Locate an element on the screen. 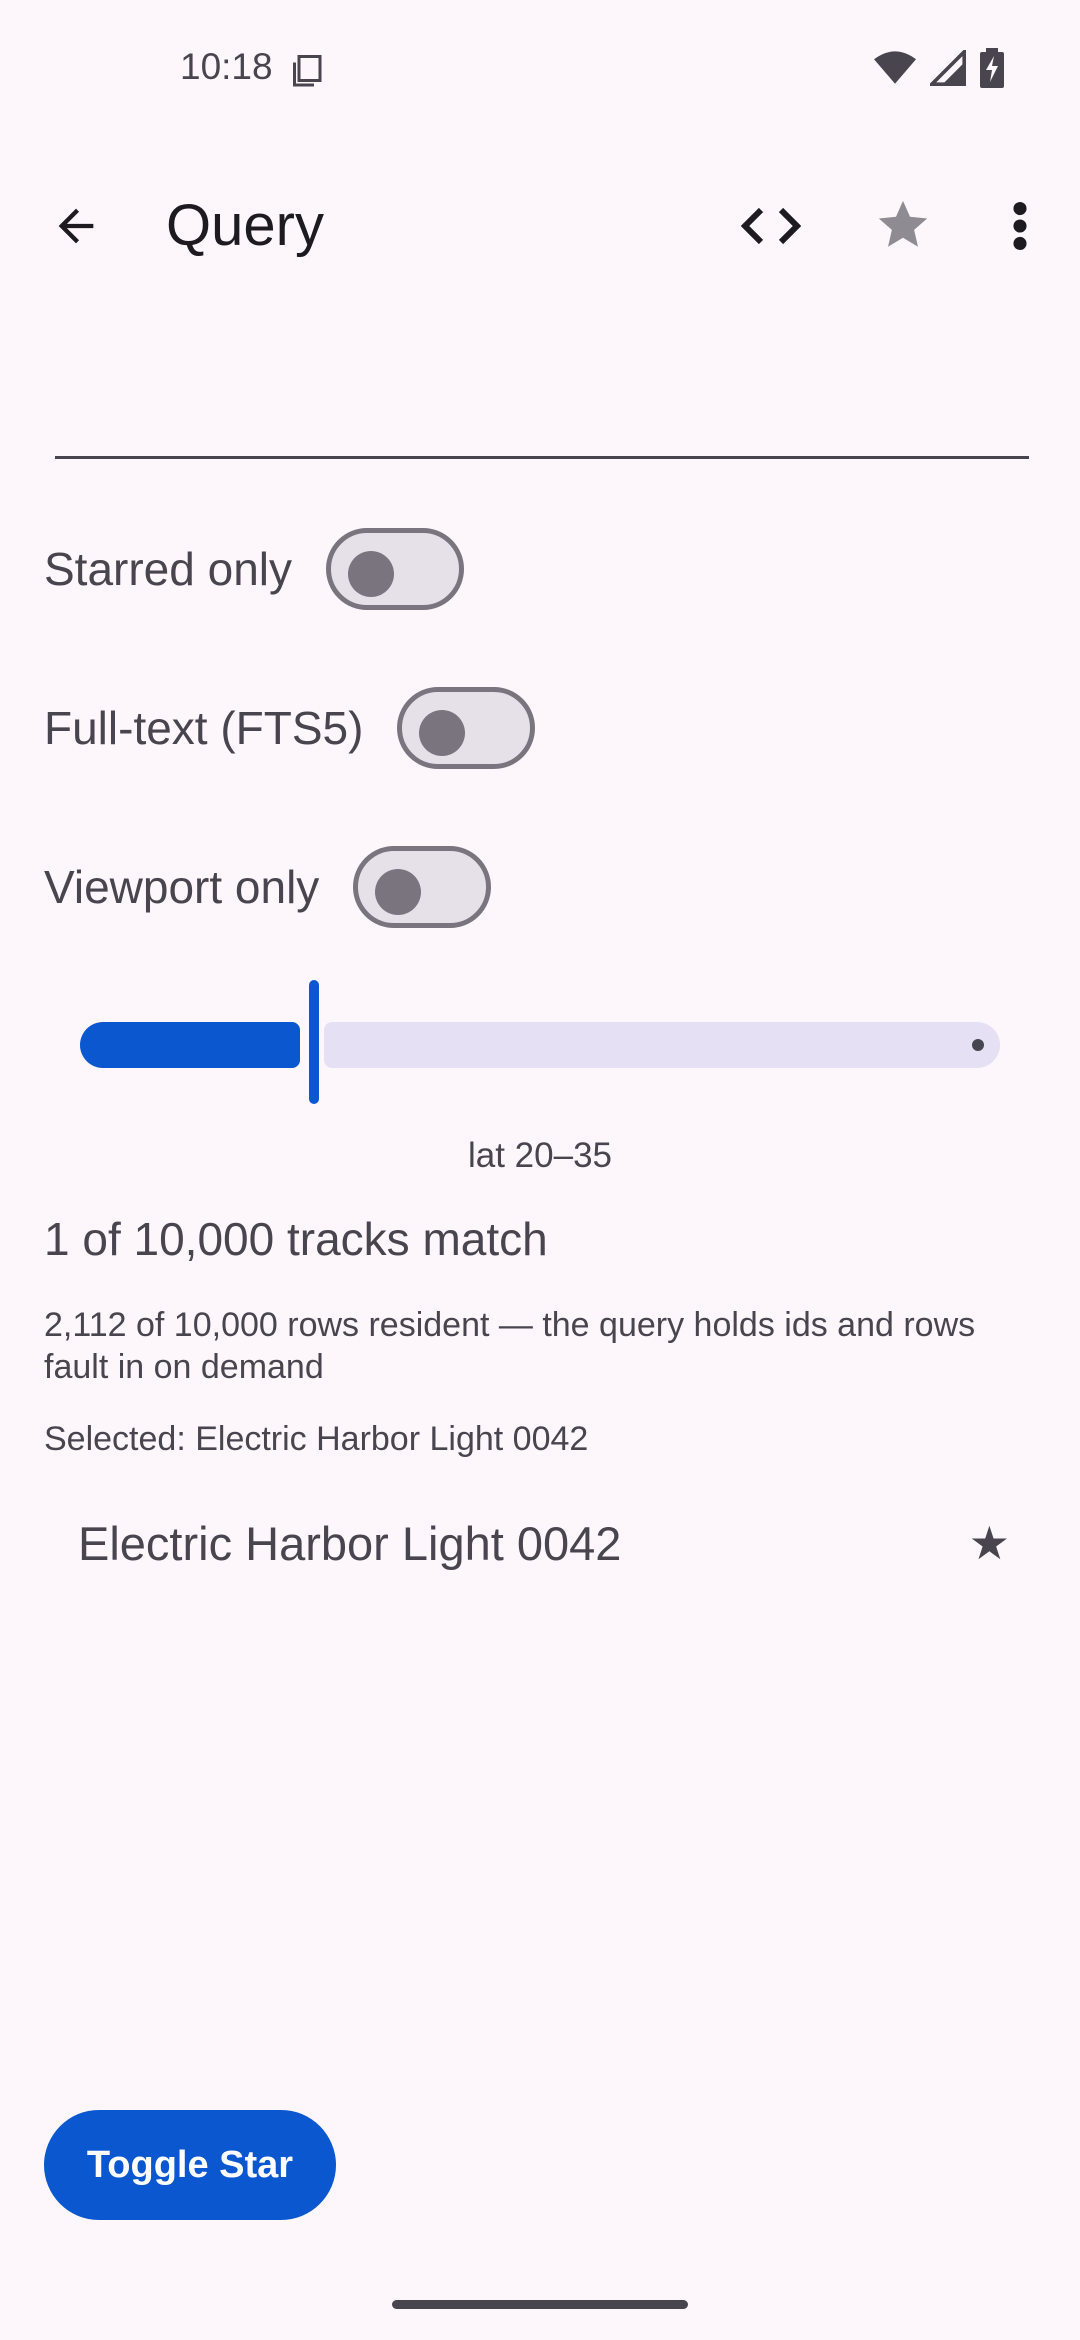  more-vert-icon is located at coordinates (1020, 226).